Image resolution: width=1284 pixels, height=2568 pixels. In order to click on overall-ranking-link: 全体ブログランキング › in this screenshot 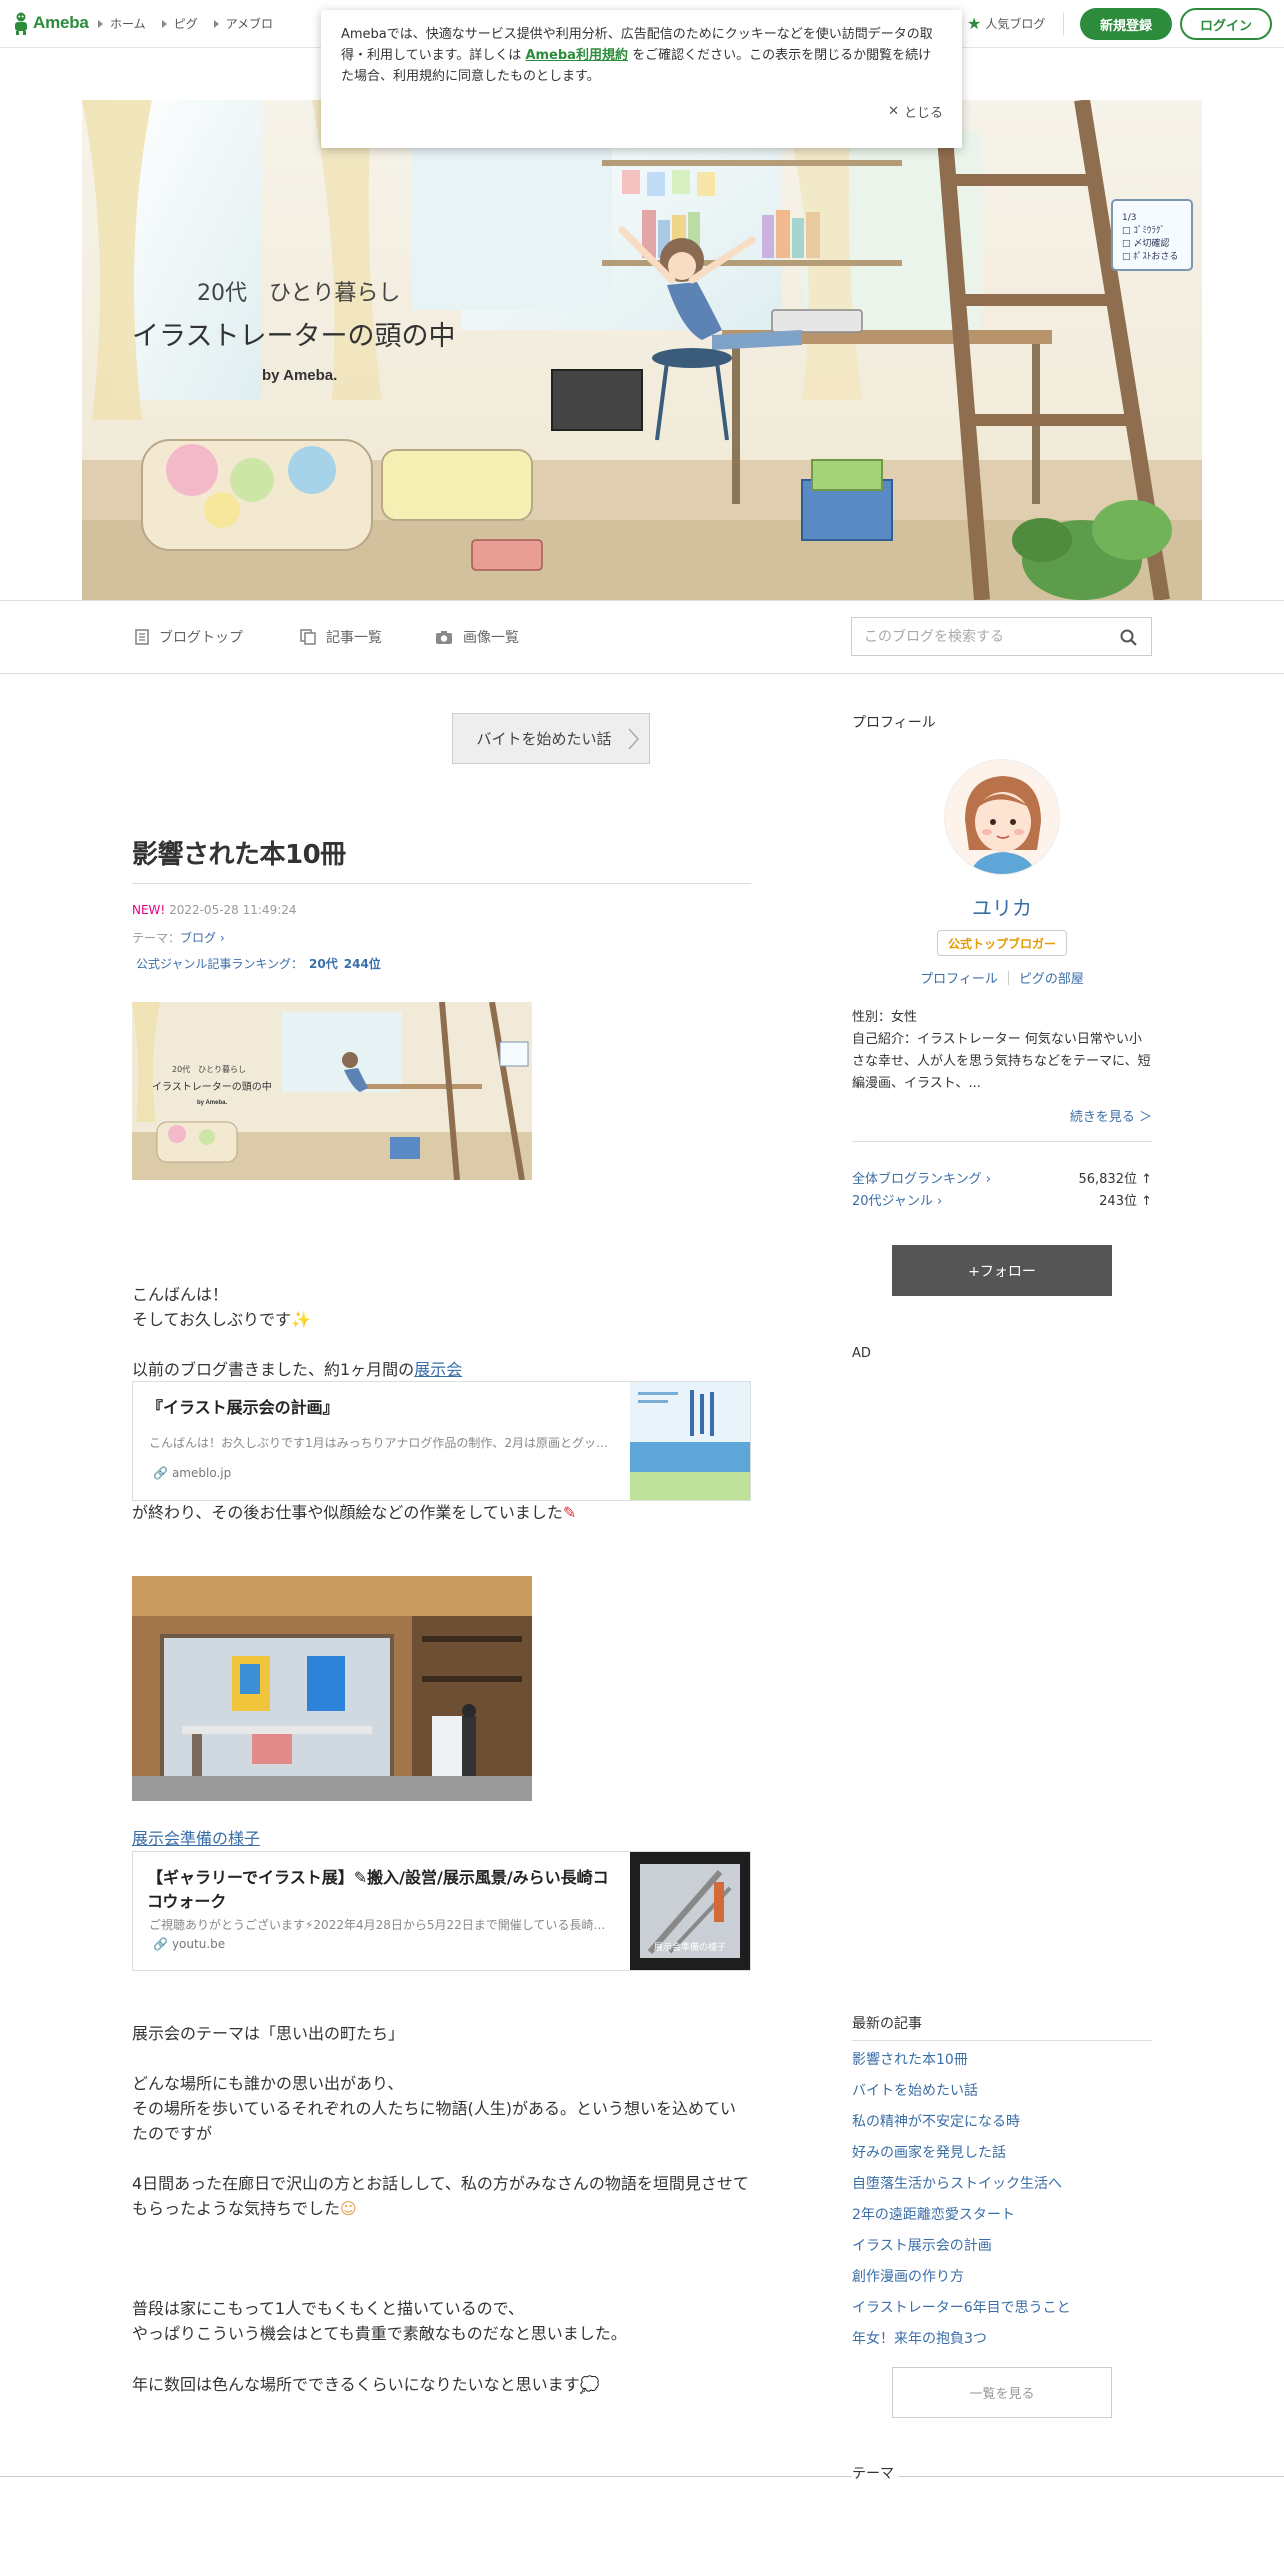, I will do `click(921, 1177)`.